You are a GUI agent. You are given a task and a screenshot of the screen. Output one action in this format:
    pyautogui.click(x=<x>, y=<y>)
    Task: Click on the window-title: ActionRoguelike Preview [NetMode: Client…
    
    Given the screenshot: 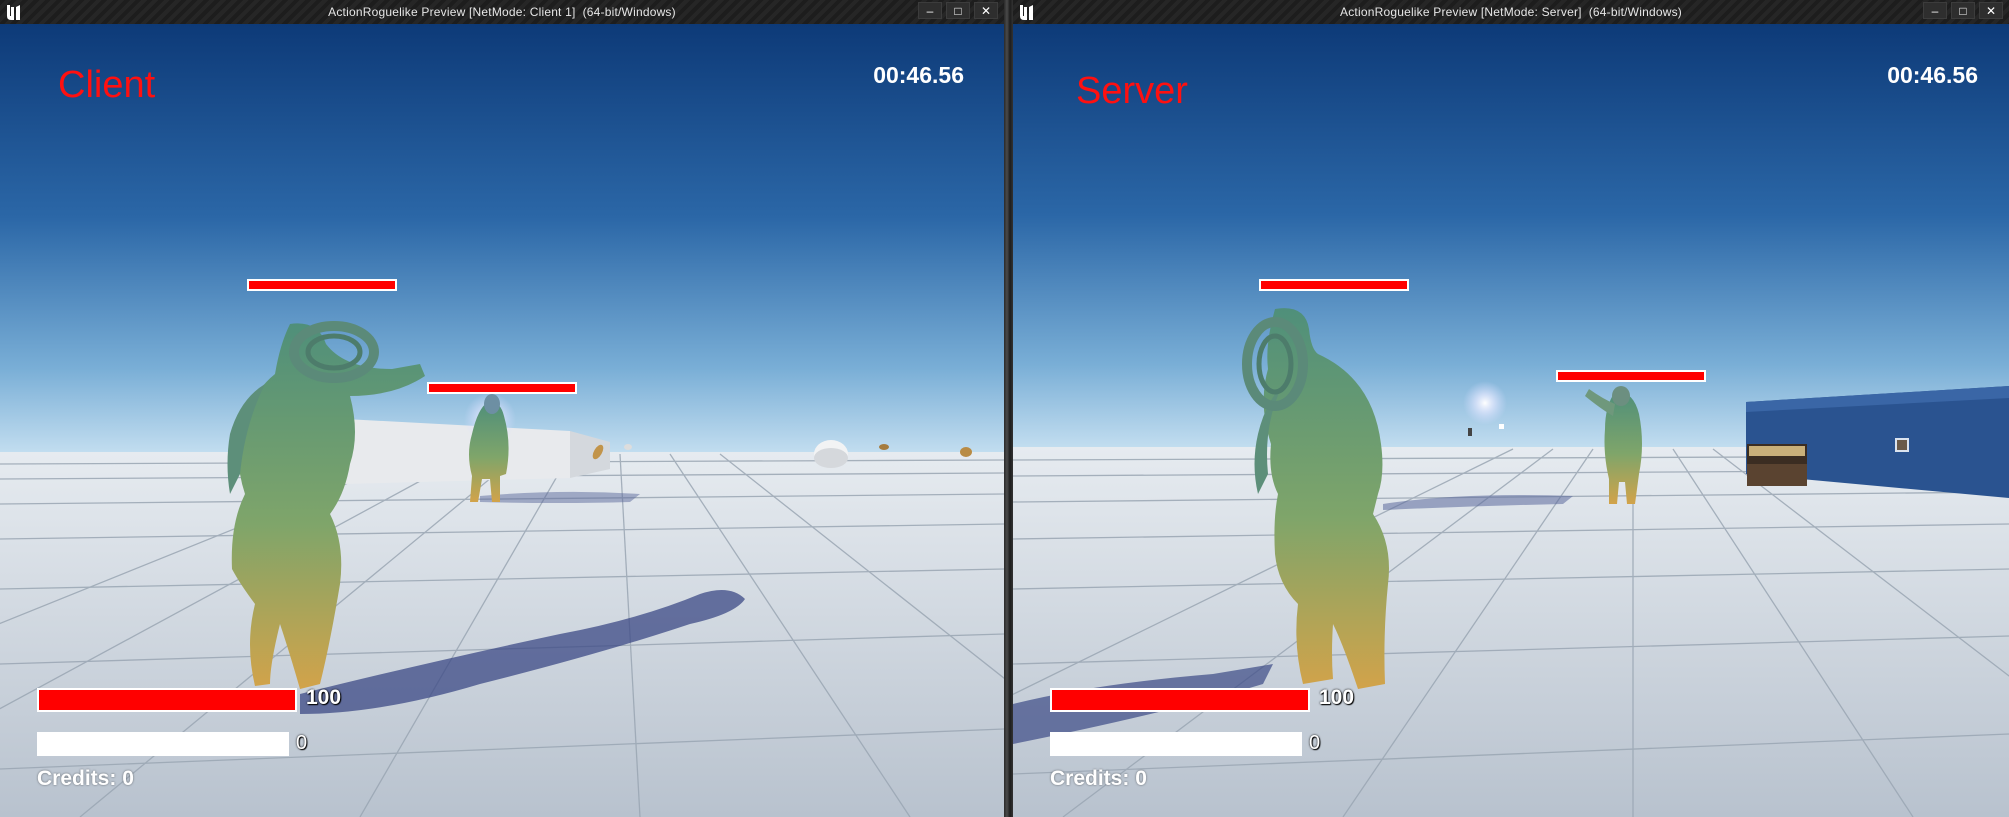 What is the action you would take?
    pyautogui.click(x=502, y=12)
    